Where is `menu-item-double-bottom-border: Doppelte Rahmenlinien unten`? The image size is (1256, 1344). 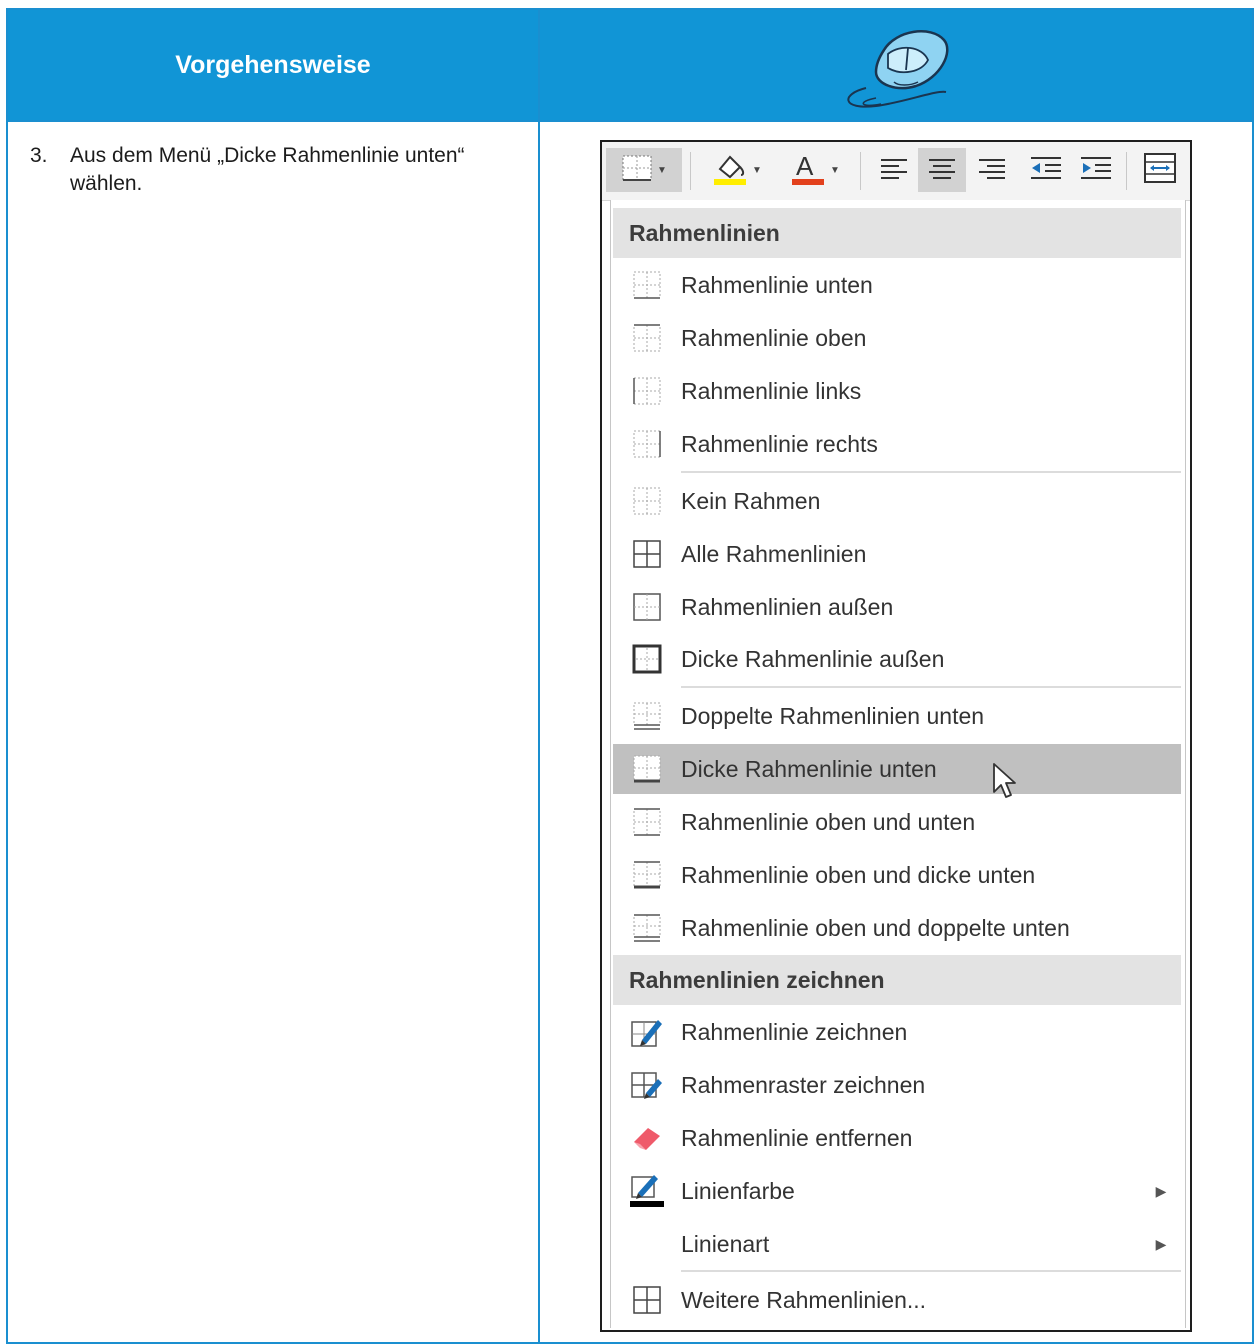 menu-item-double-bottom-border: Doppelte Rahmenlinien unten is located at coordinates (897, 716).